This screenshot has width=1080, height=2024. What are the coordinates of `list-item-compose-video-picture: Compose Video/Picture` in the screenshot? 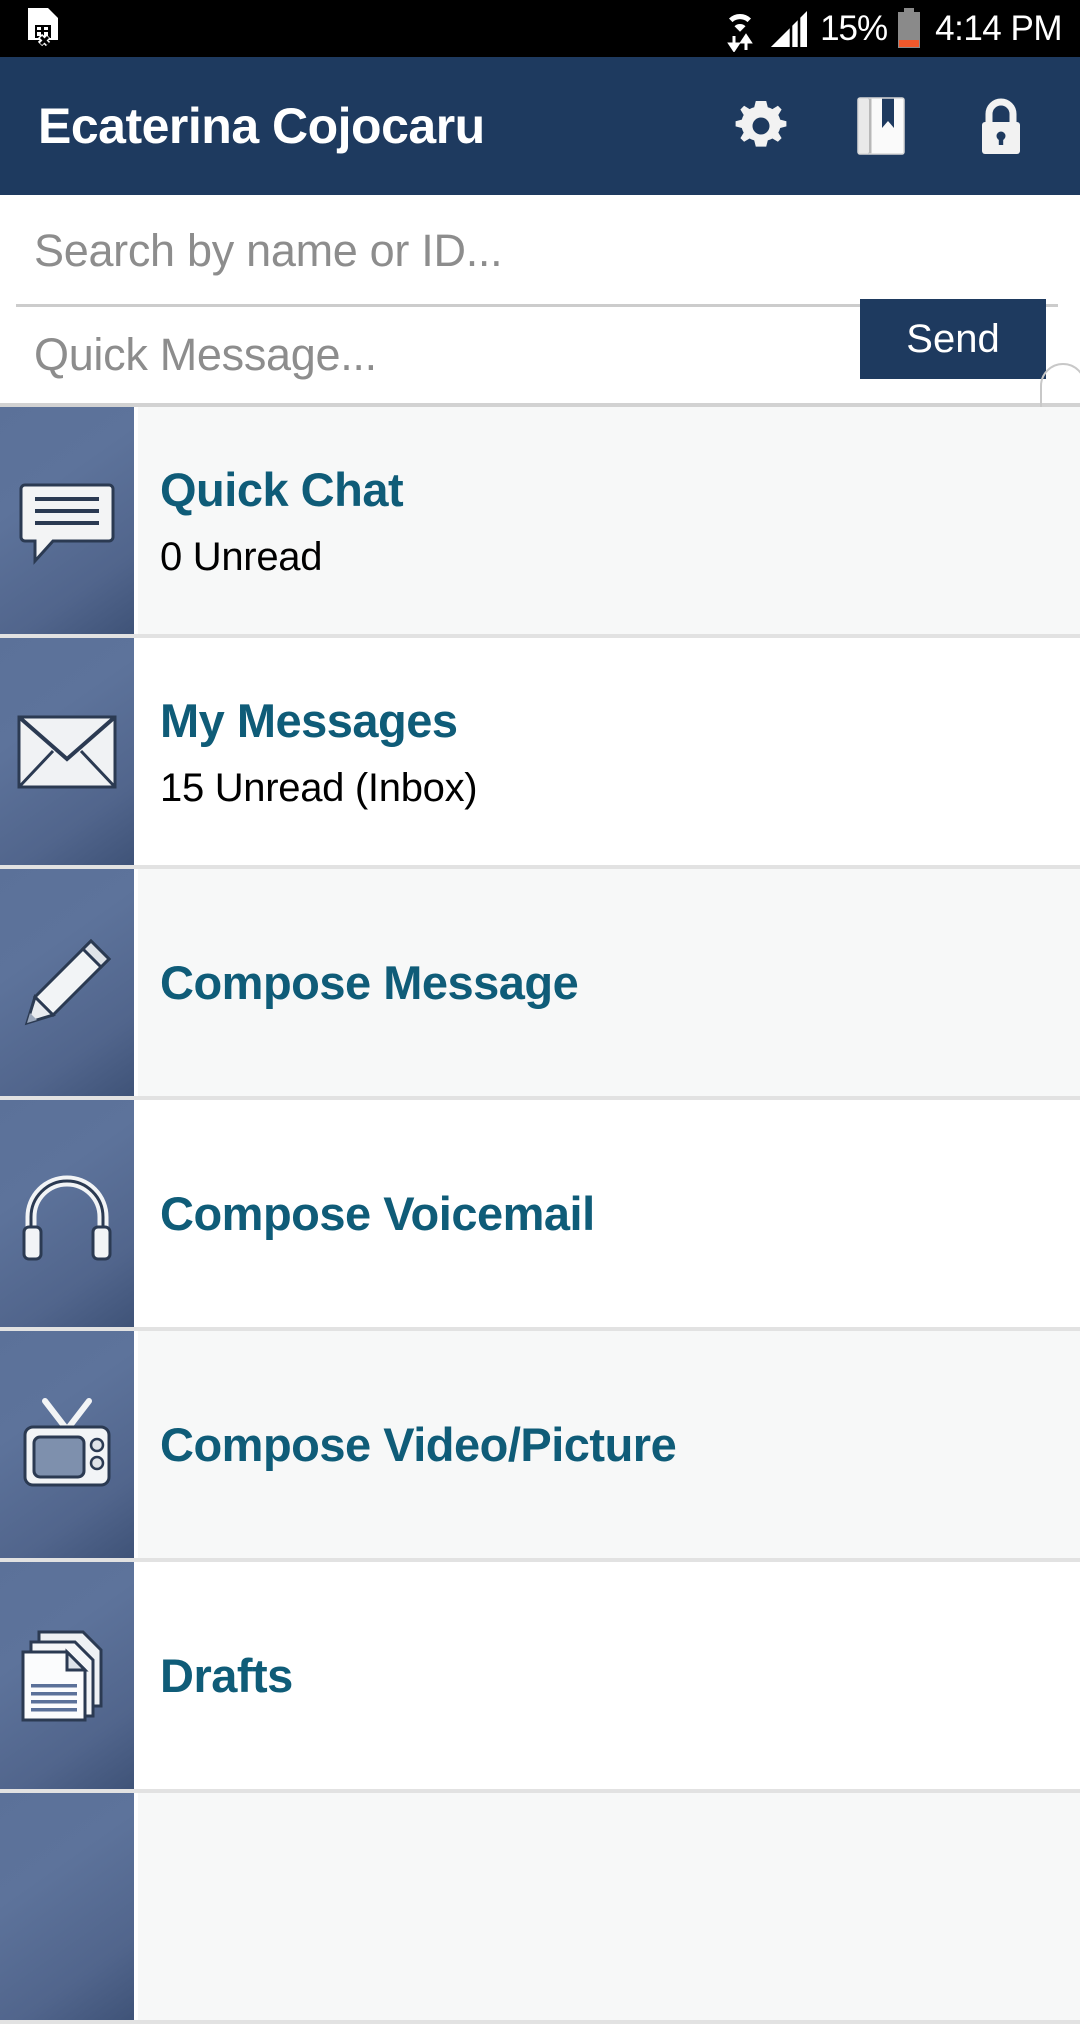 It's located at (540, 1446).